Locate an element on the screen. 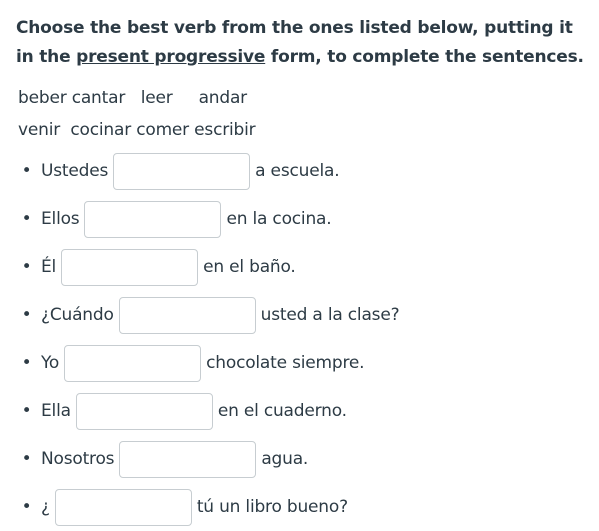 This screenshot has height=531, width=599. word-bank-row-2: venir cocinar comer escribir is located at coordinates (137, 130).